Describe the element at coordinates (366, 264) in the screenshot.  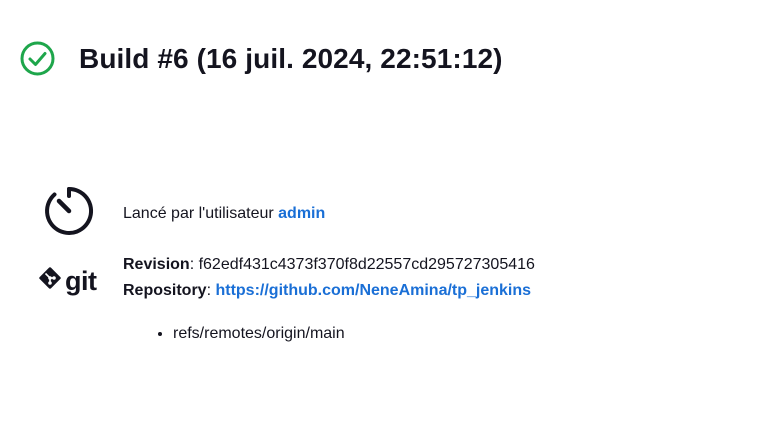
I see `revision-value: f62edf431c4373f370f8d22557cd295727305416` at that location.